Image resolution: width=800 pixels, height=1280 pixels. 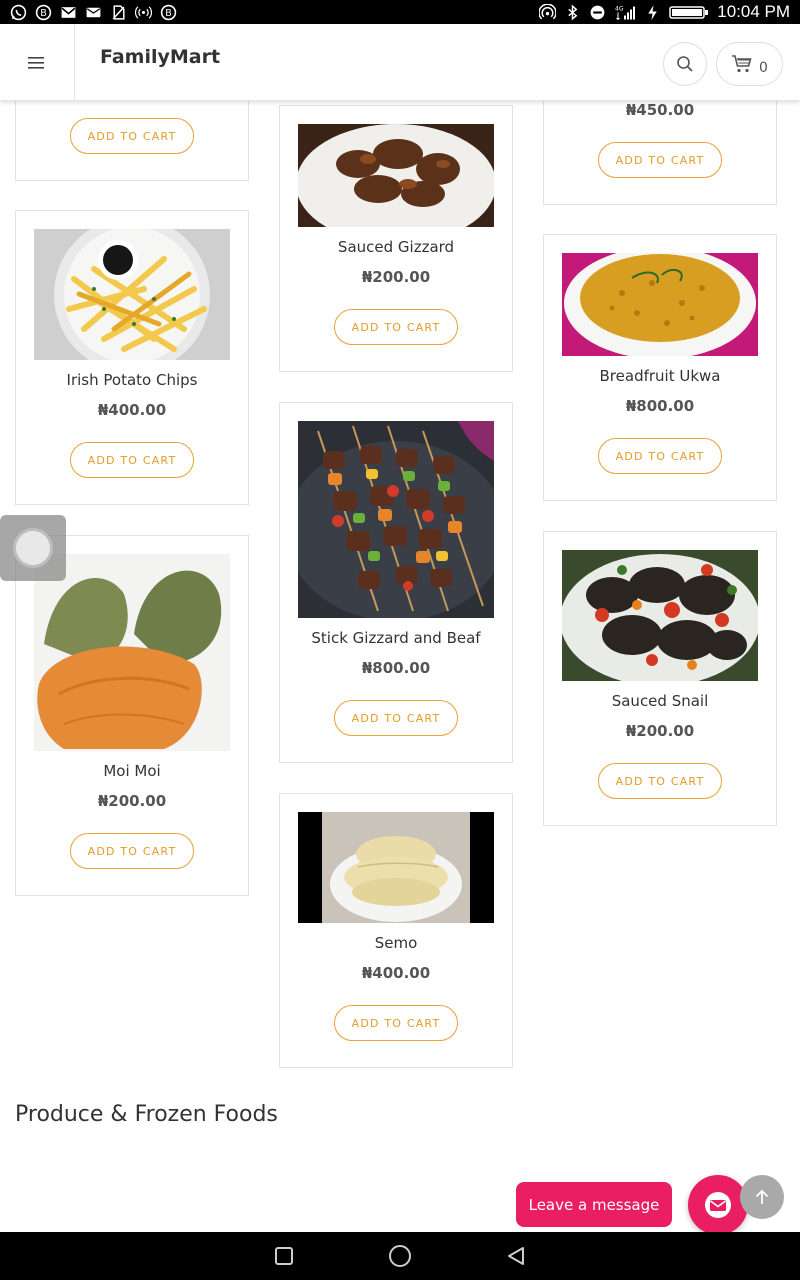 I want to click on product-card-semo: Semo ₦400.00 ADD TO CART, so click(x=396, y=930).